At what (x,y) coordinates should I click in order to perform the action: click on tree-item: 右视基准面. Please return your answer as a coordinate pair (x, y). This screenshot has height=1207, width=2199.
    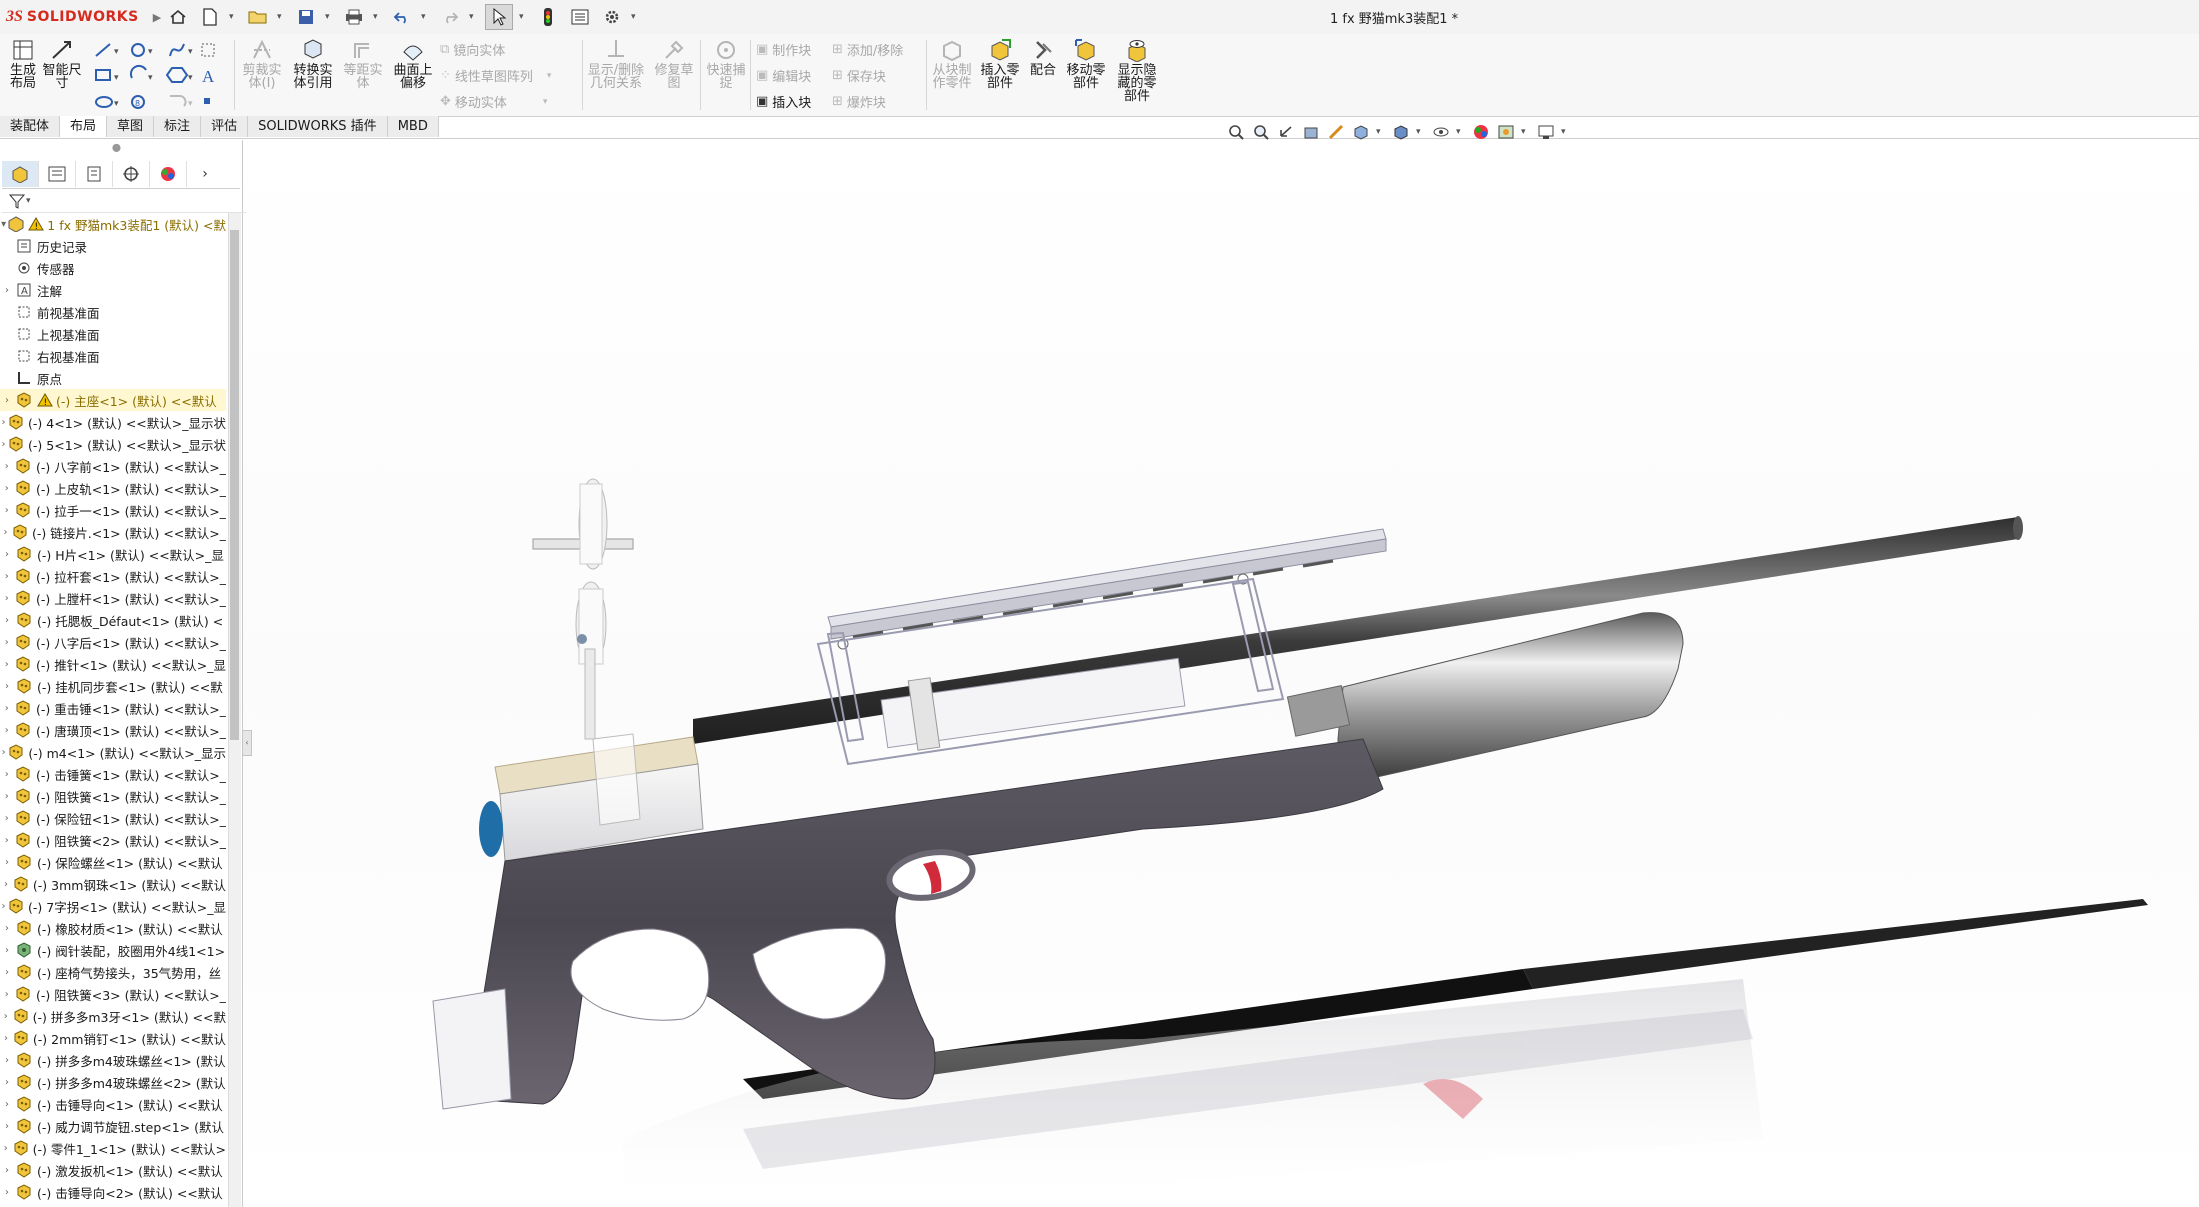
    Looking at the image, I should click on (113, 356).